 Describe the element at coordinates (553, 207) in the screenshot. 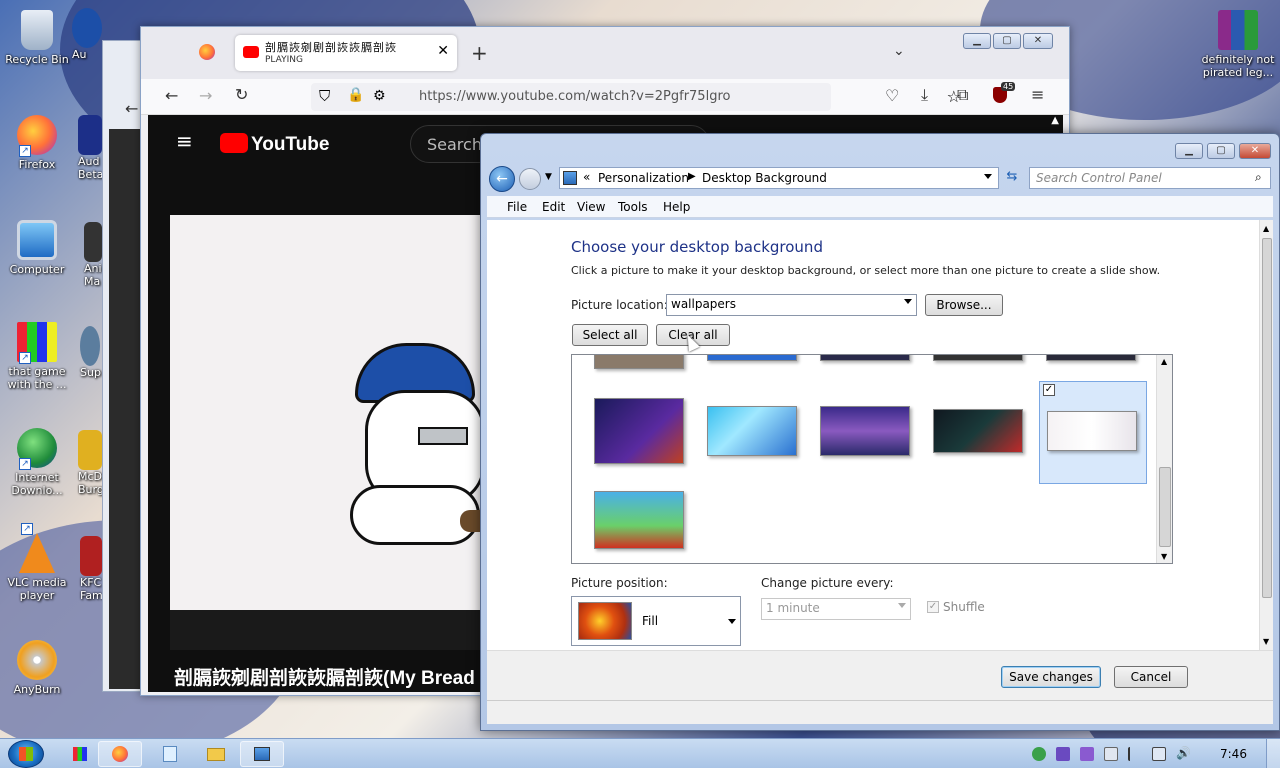

I see `menu-edit: Edit` at that location.